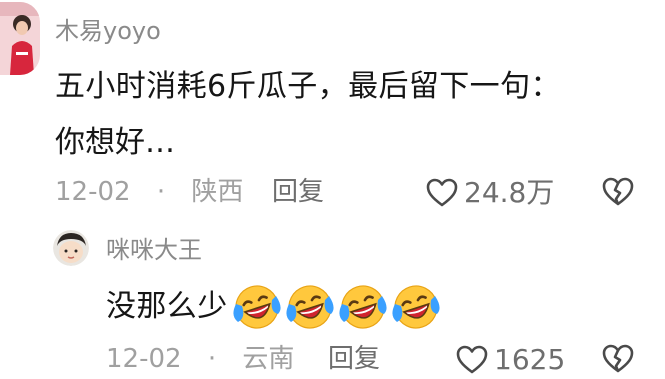  Describe the element at coordinates (167, 306) in the screenshot. I see `reply-text: 没那么少` at that location.